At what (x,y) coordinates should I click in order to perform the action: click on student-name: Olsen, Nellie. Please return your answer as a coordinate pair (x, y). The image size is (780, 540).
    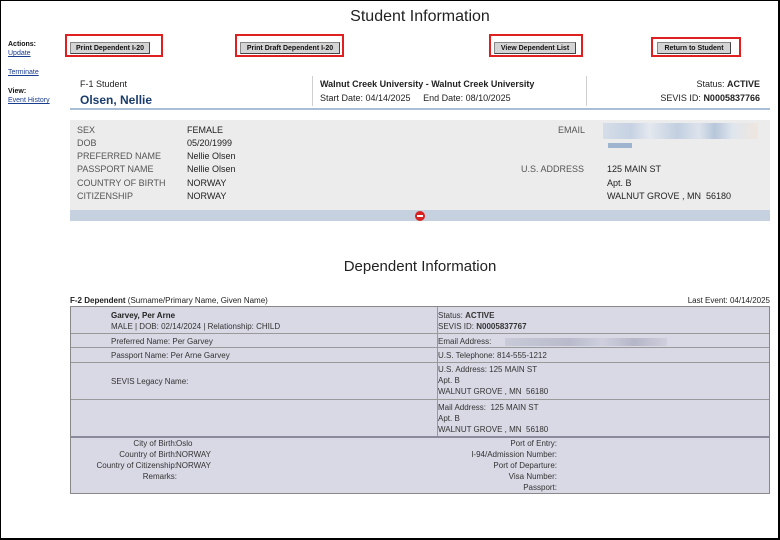
    Looking at the image, I should click on (116, 100).